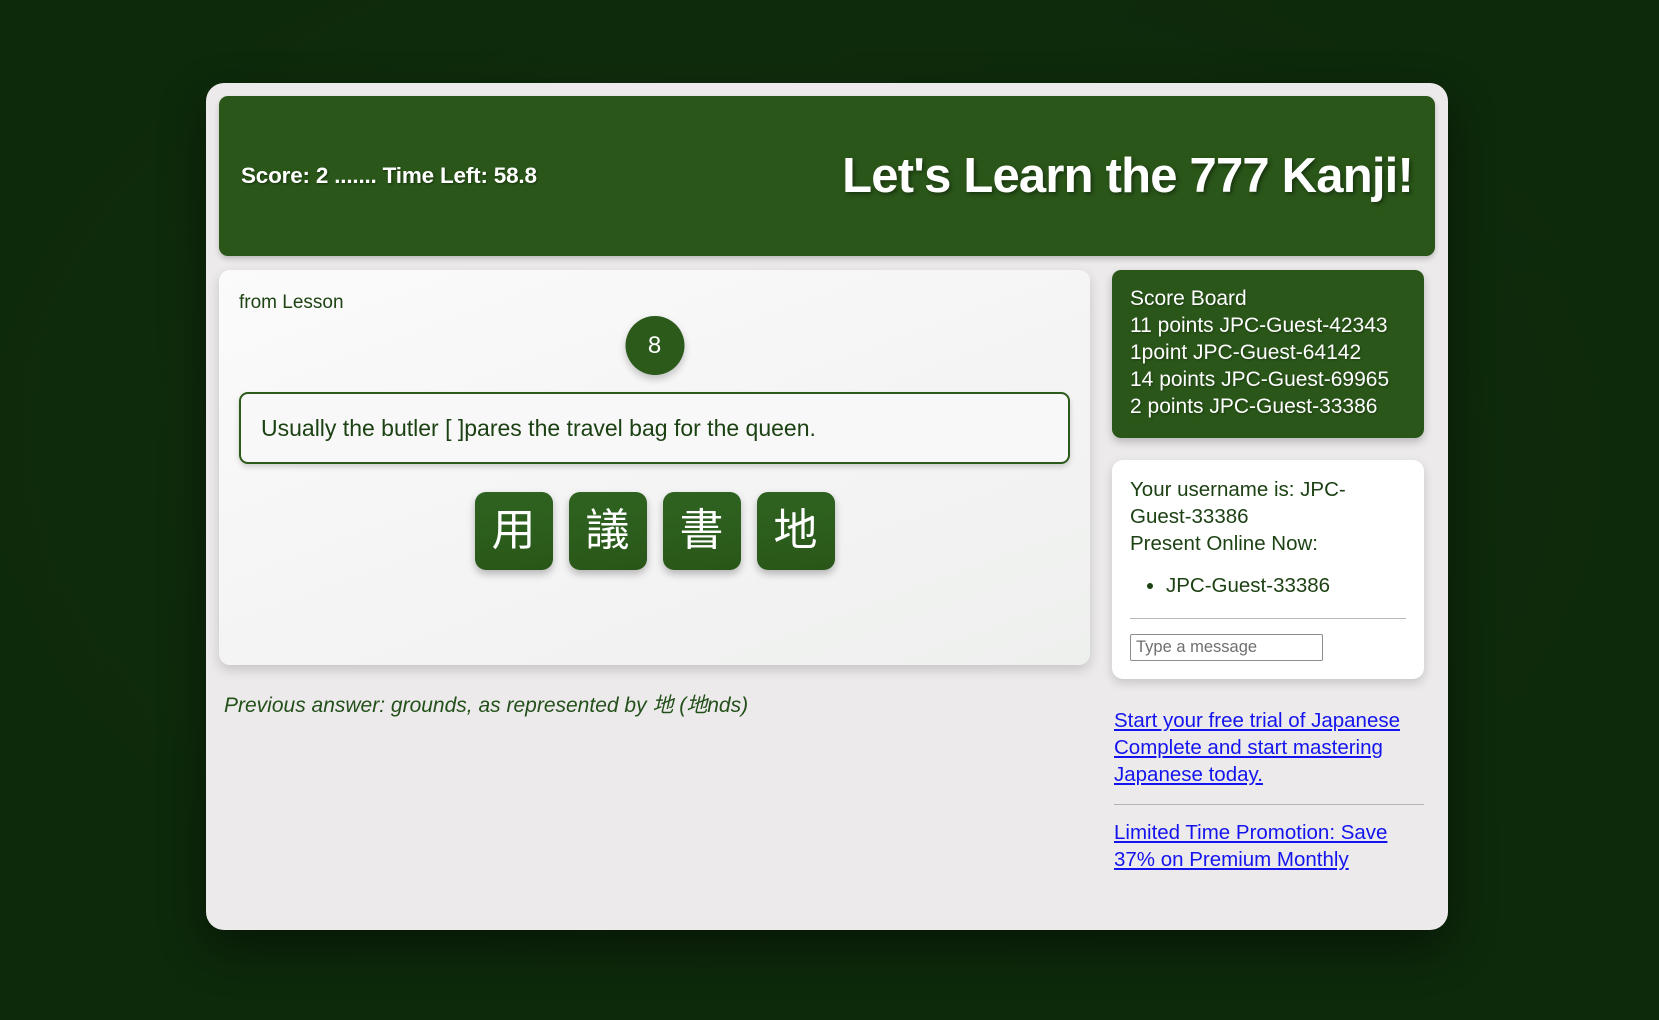 The height and width of the screenshot is (1020, 1659). What do you see at coordinates (1259, 325) in the screenshot?
I see `score-board-entry: 11 points JPC-Guest-42343` at bounding box center [1259, 325].